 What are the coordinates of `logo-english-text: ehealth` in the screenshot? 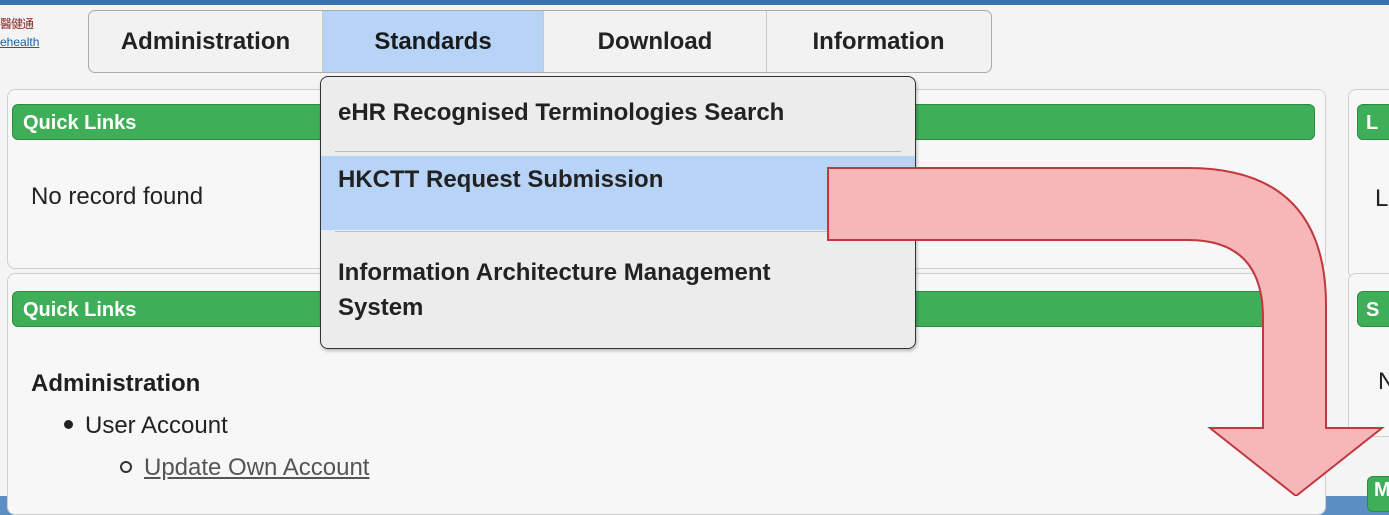 It's located at (20, 42).